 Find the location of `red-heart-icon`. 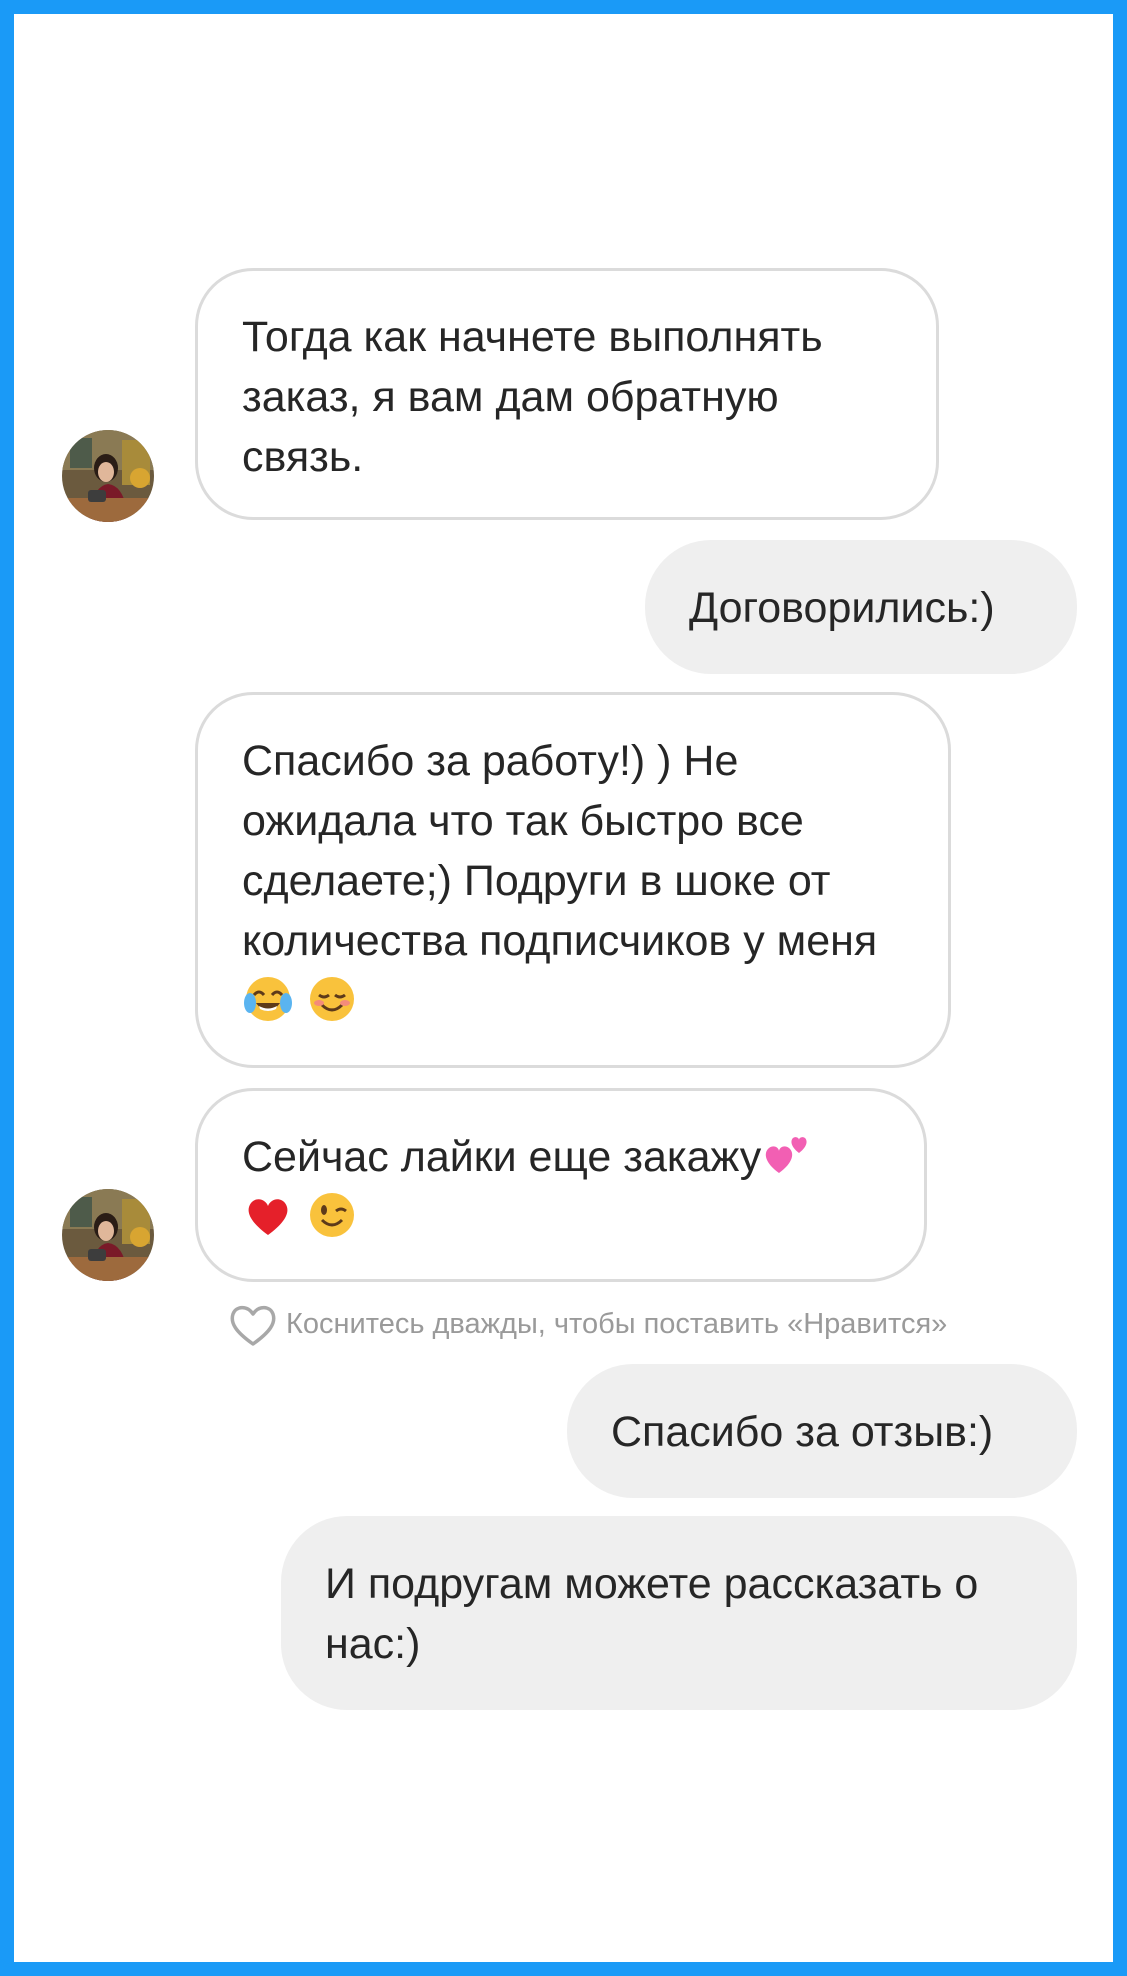

red-heart-icon is located at coordinates (268, 1215).